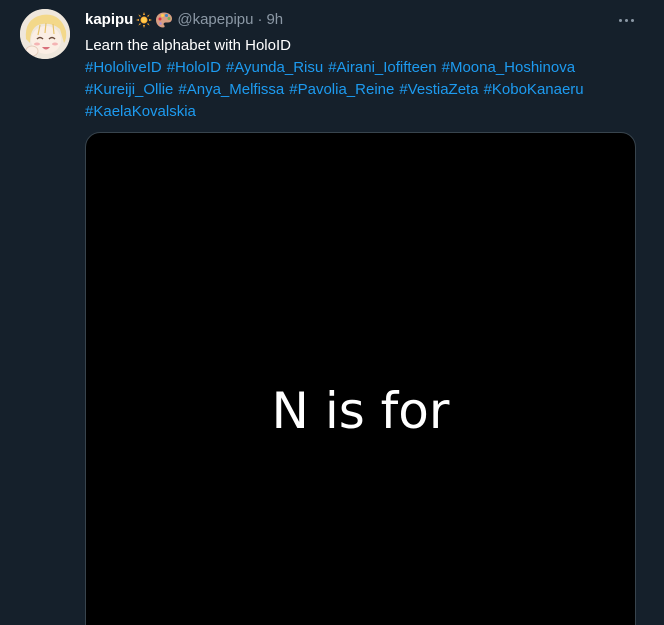  Describe the element at coordinates (231, 89) in the screenshot. I see `hashtag-link: #Anya_Melfissa` at that location.